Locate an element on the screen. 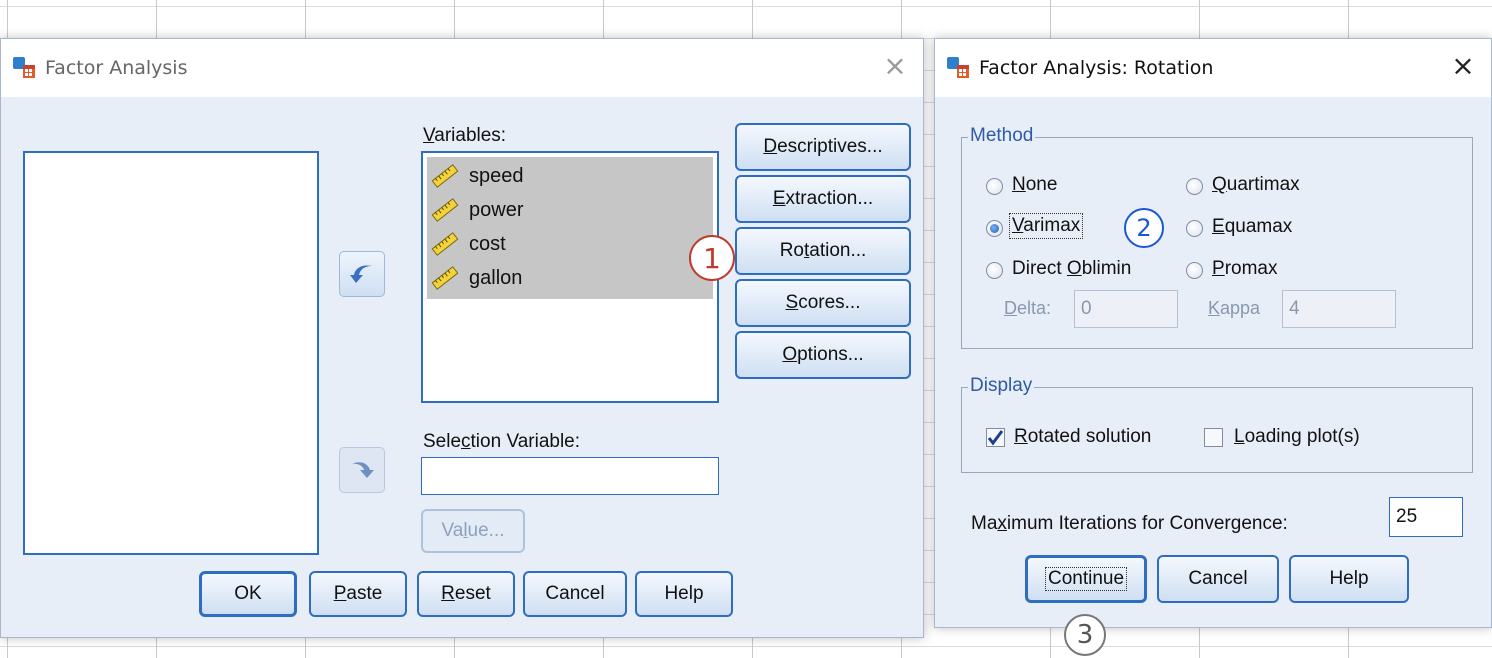 Image resolution: width=1492 pixels, height=658 pixels. delta-label: Delta: is located at coordinates (1028, 308).